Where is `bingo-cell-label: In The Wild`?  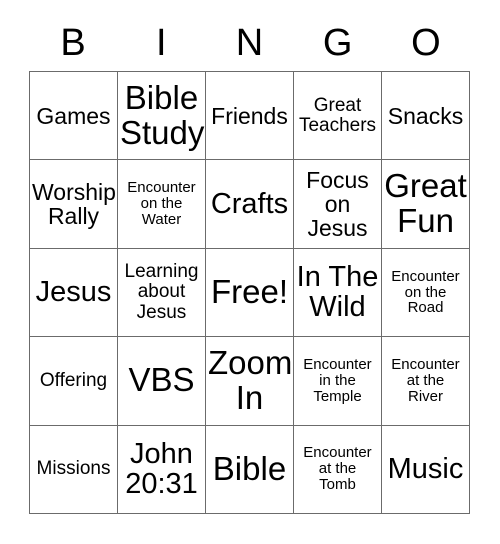 bingo-cell-label: In The Wild is located at coordinates (337, 292).